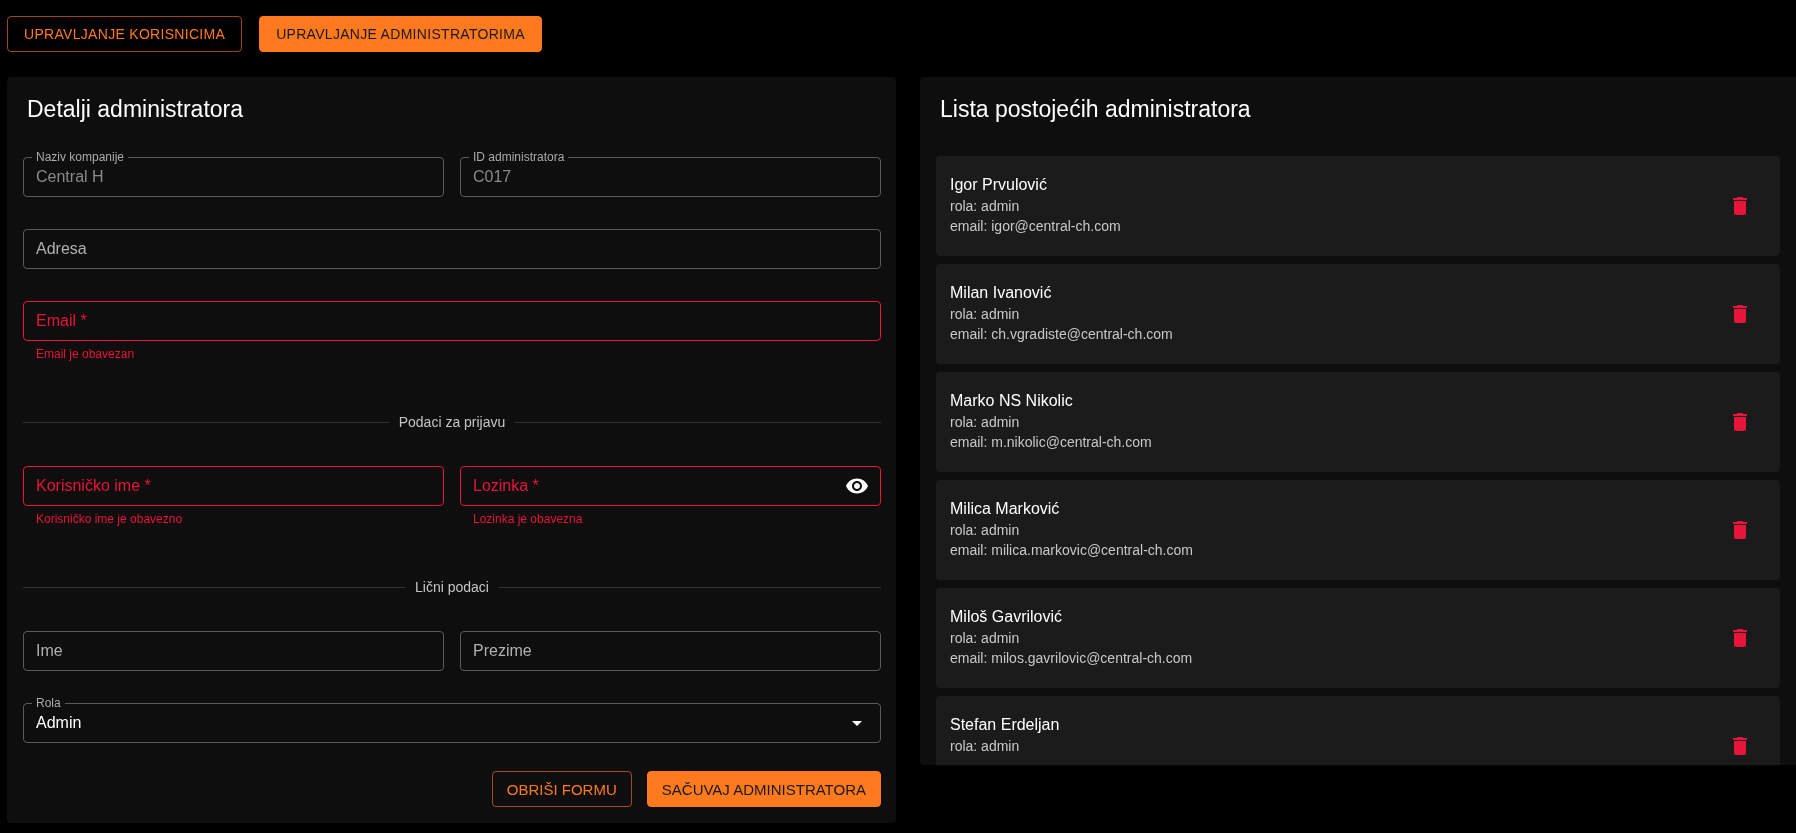 The height and width of the screenshot is (833, 1796). Describe the element at coordinates (1011, 401) in the screenshot. I see `admin-name: Marko NS Nikolic` at that location.